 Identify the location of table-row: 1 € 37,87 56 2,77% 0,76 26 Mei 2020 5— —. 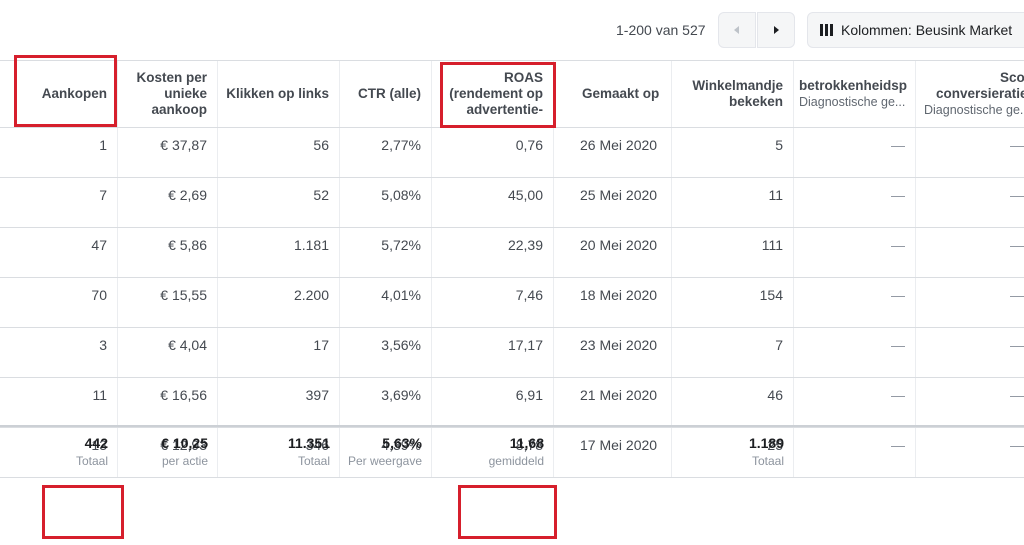
(512, 153).